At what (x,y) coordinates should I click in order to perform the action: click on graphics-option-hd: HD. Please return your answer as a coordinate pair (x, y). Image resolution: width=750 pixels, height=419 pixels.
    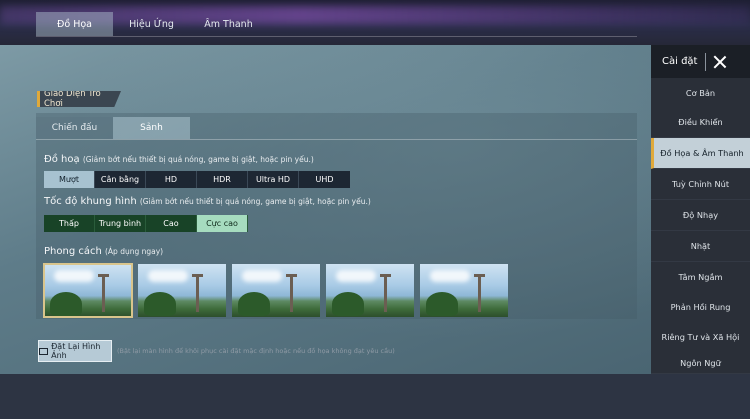
    Looking at the image, I should click on (171, 179).